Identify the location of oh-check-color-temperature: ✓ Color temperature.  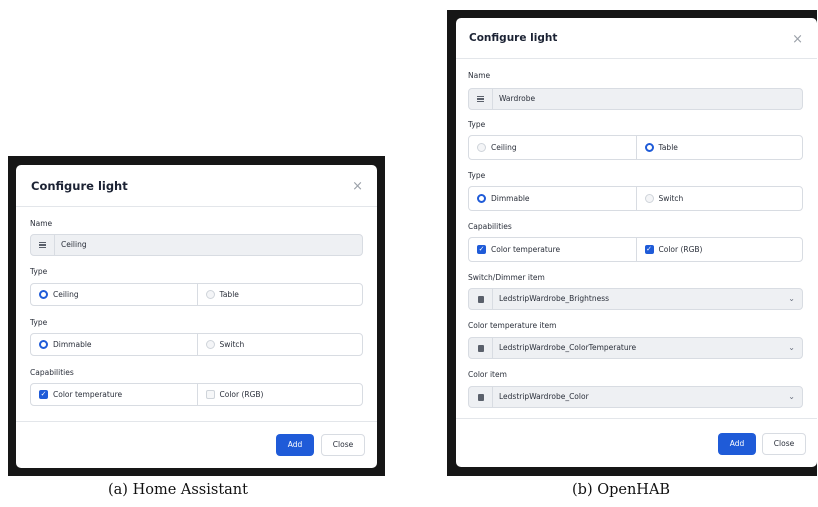
(552, 249).